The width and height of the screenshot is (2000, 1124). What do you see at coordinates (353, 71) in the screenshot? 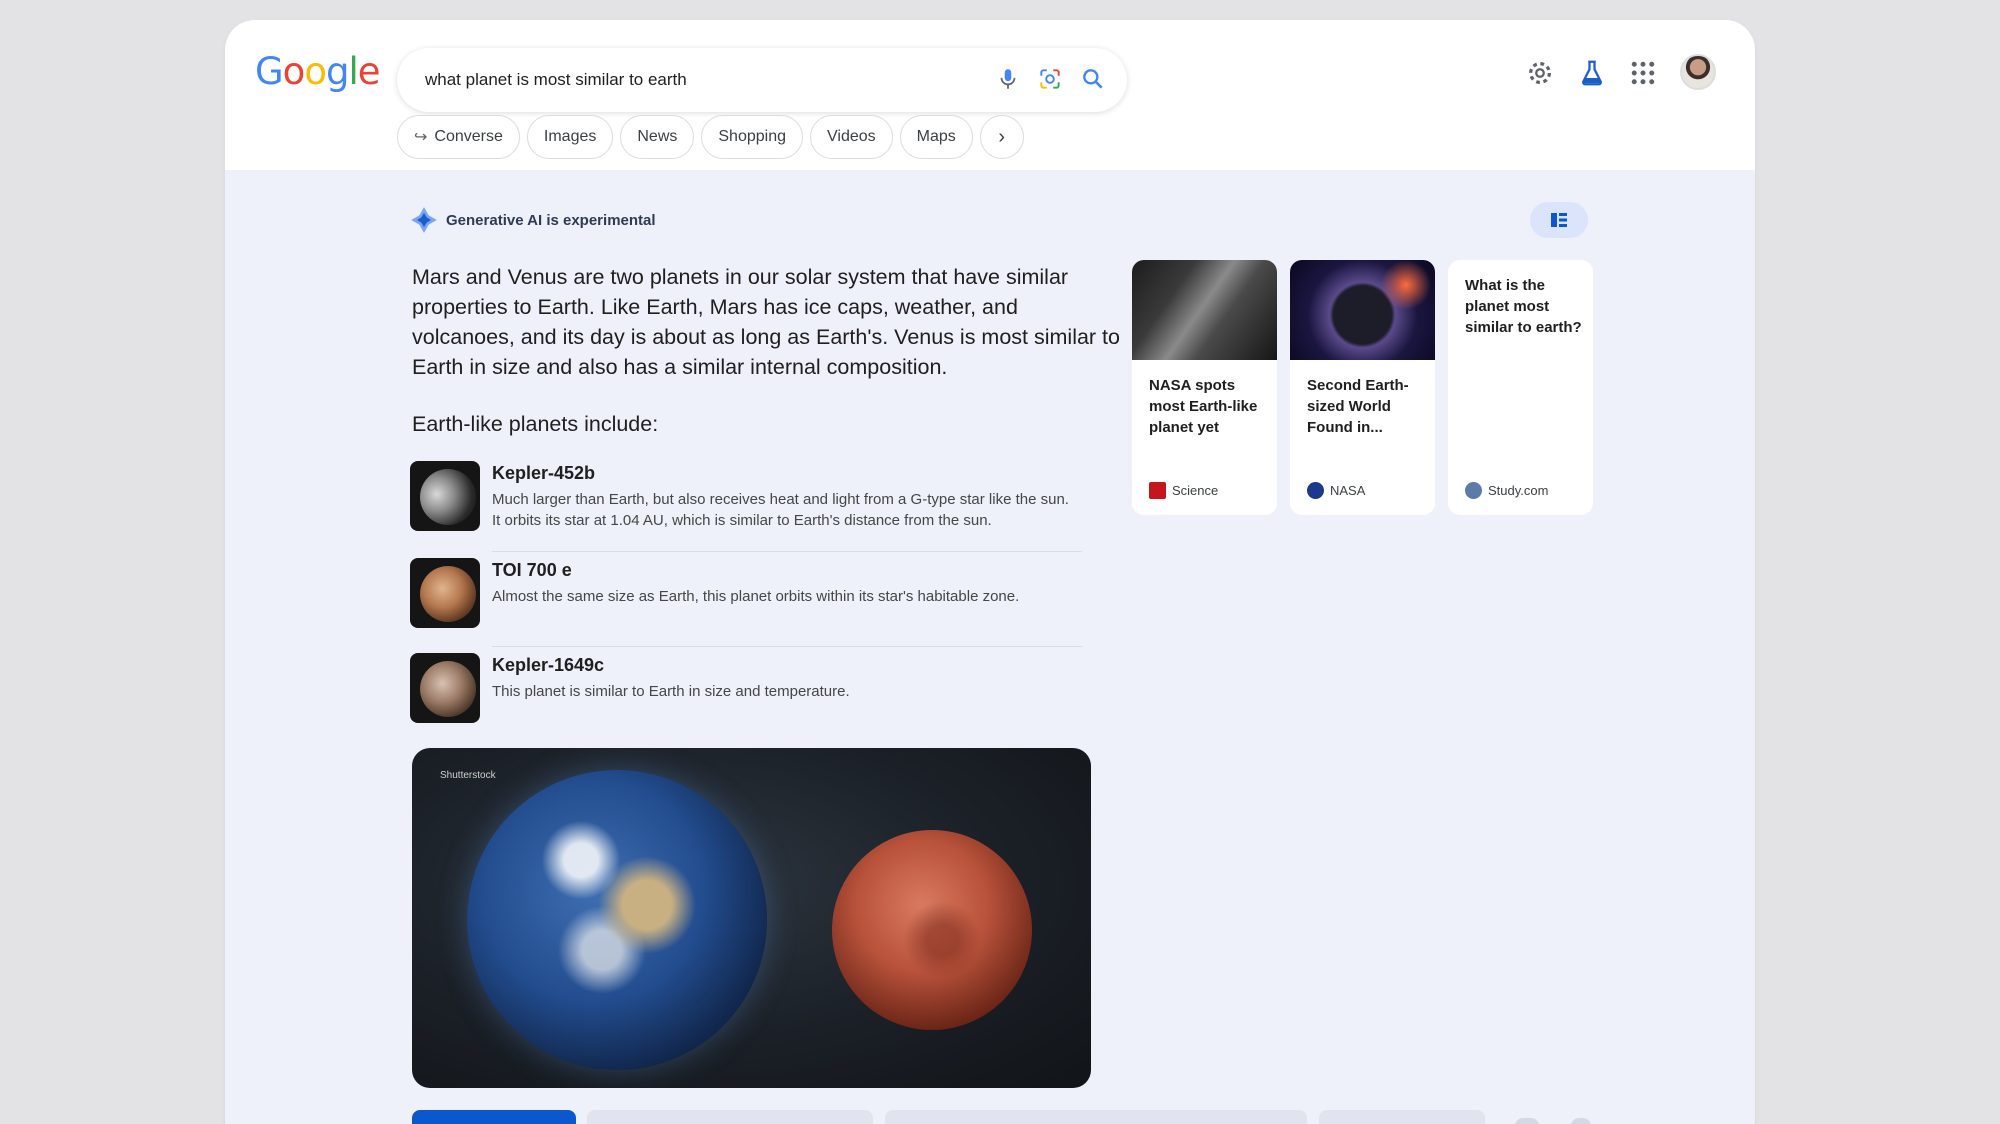
I see `logo-letter: l` at bounding box center [353, 71].